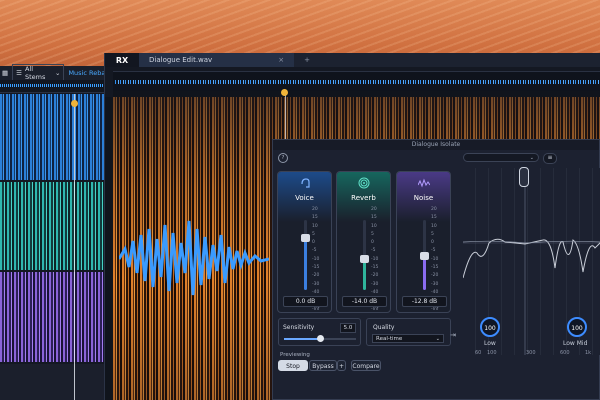  What do you see at coordinates (194, 259) in the screenshot?
I see `selected-waveform` at bounding box center [194, 259].